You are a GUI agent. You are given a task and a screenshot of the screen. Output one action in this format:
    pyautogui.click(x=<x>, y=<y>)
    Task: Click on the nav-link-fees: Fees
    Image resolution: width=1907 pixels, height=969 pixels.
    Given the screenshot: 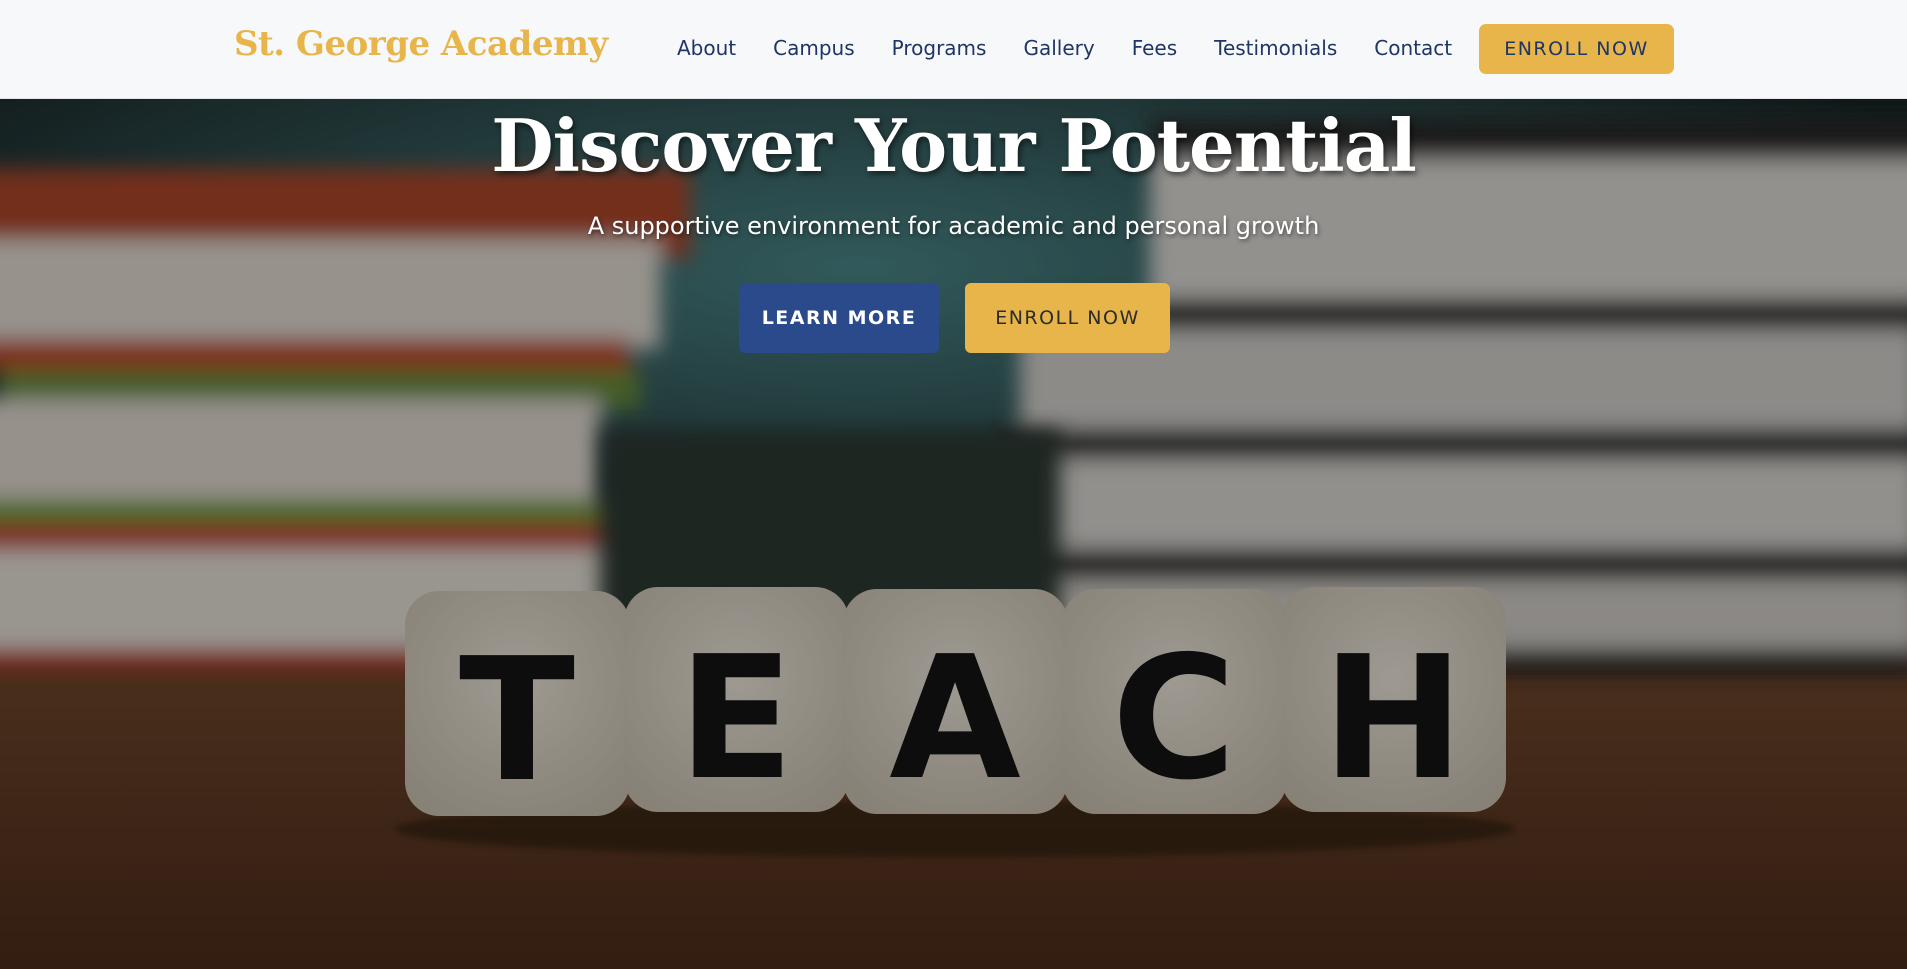 What is the action you would take?
    pyautogui.click(x=1154, y=48)
    